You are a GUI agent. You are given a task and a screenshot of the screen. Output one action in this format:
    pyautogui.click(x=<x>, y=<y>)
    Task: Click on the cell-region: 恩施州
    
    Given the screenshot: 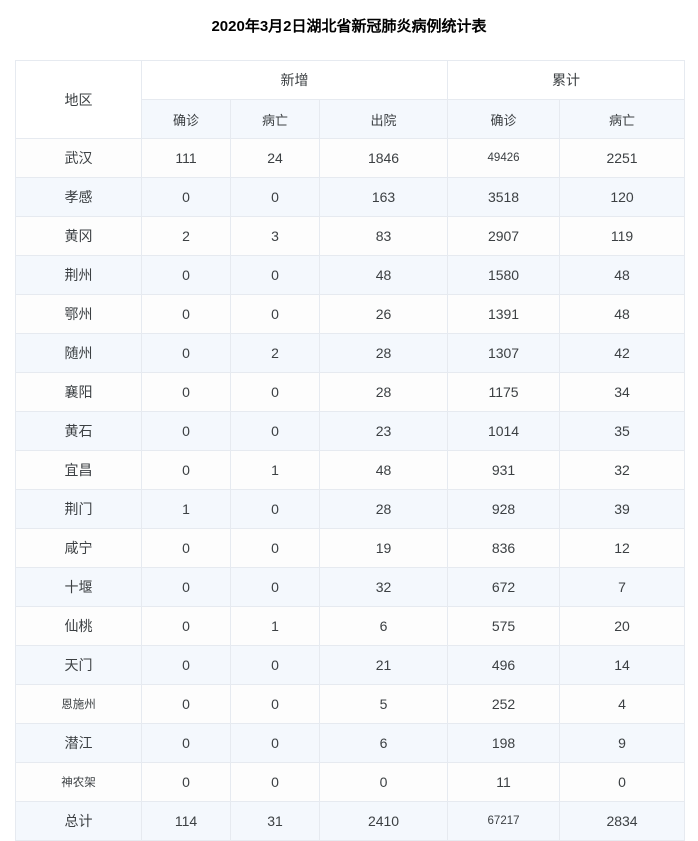 What is the action you would take?
    pyautogui.click(x=78, y=704)
    